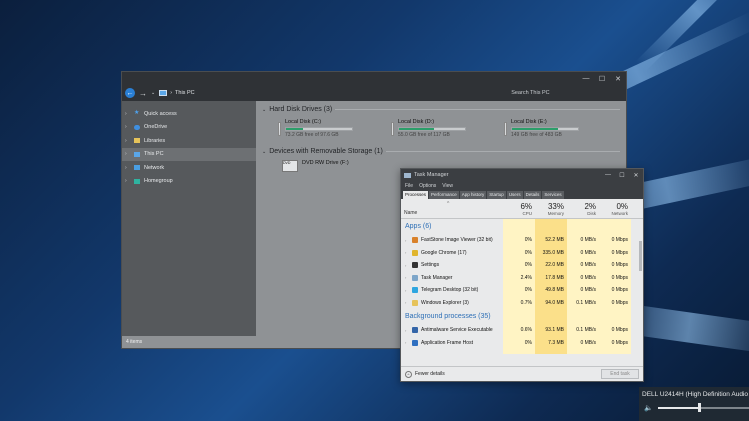 This screenshot has height=421, width=749. What do you see at coordinates (522, 175) in the screenshot?
I see `task-manager-titlebar: Task Manager — ☐ ✕` at bounding box center [522, 175].